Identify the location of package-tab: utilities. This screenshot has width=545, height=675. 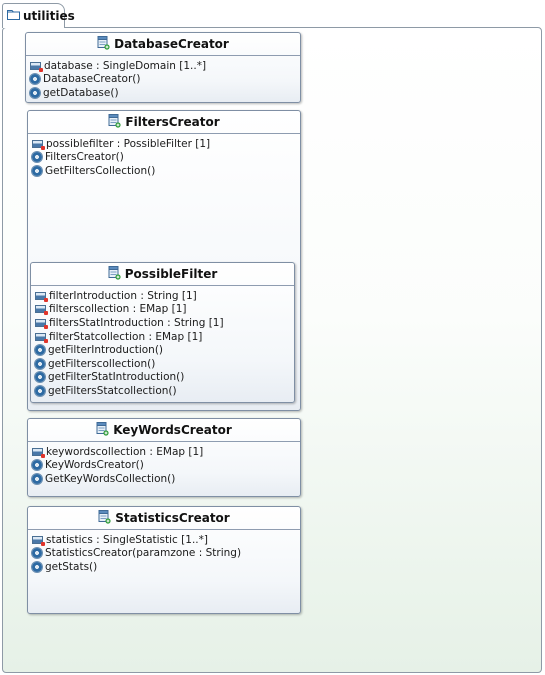
(38, 15).